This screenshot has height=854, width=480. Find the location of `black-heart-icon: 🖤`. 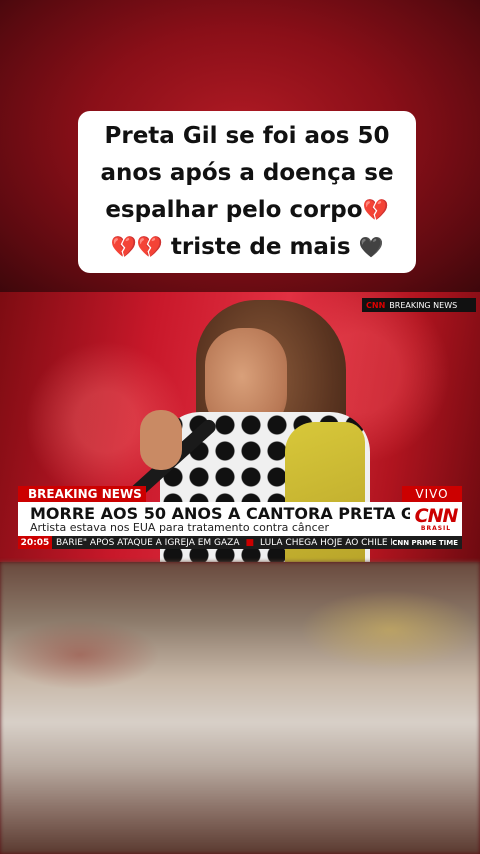

black-heart-icon: 🖤 is located at coordinates (371, 247).